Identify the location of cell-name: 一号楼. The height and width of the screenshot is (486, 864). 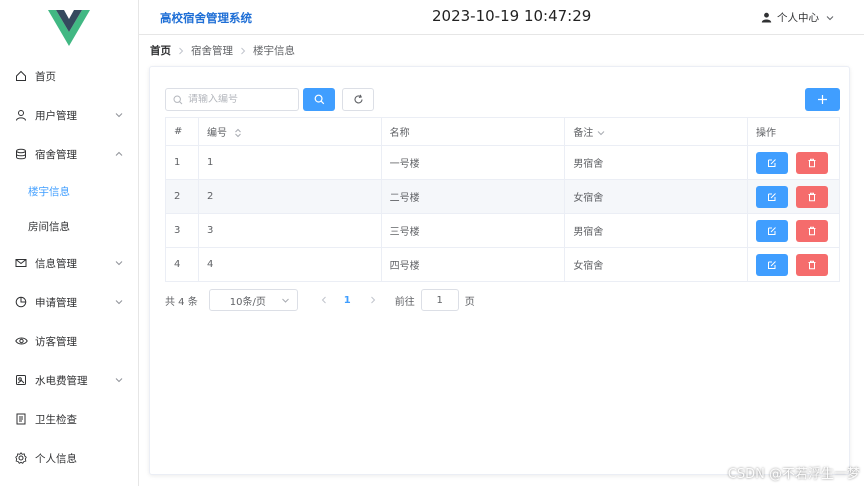
(473, 162).